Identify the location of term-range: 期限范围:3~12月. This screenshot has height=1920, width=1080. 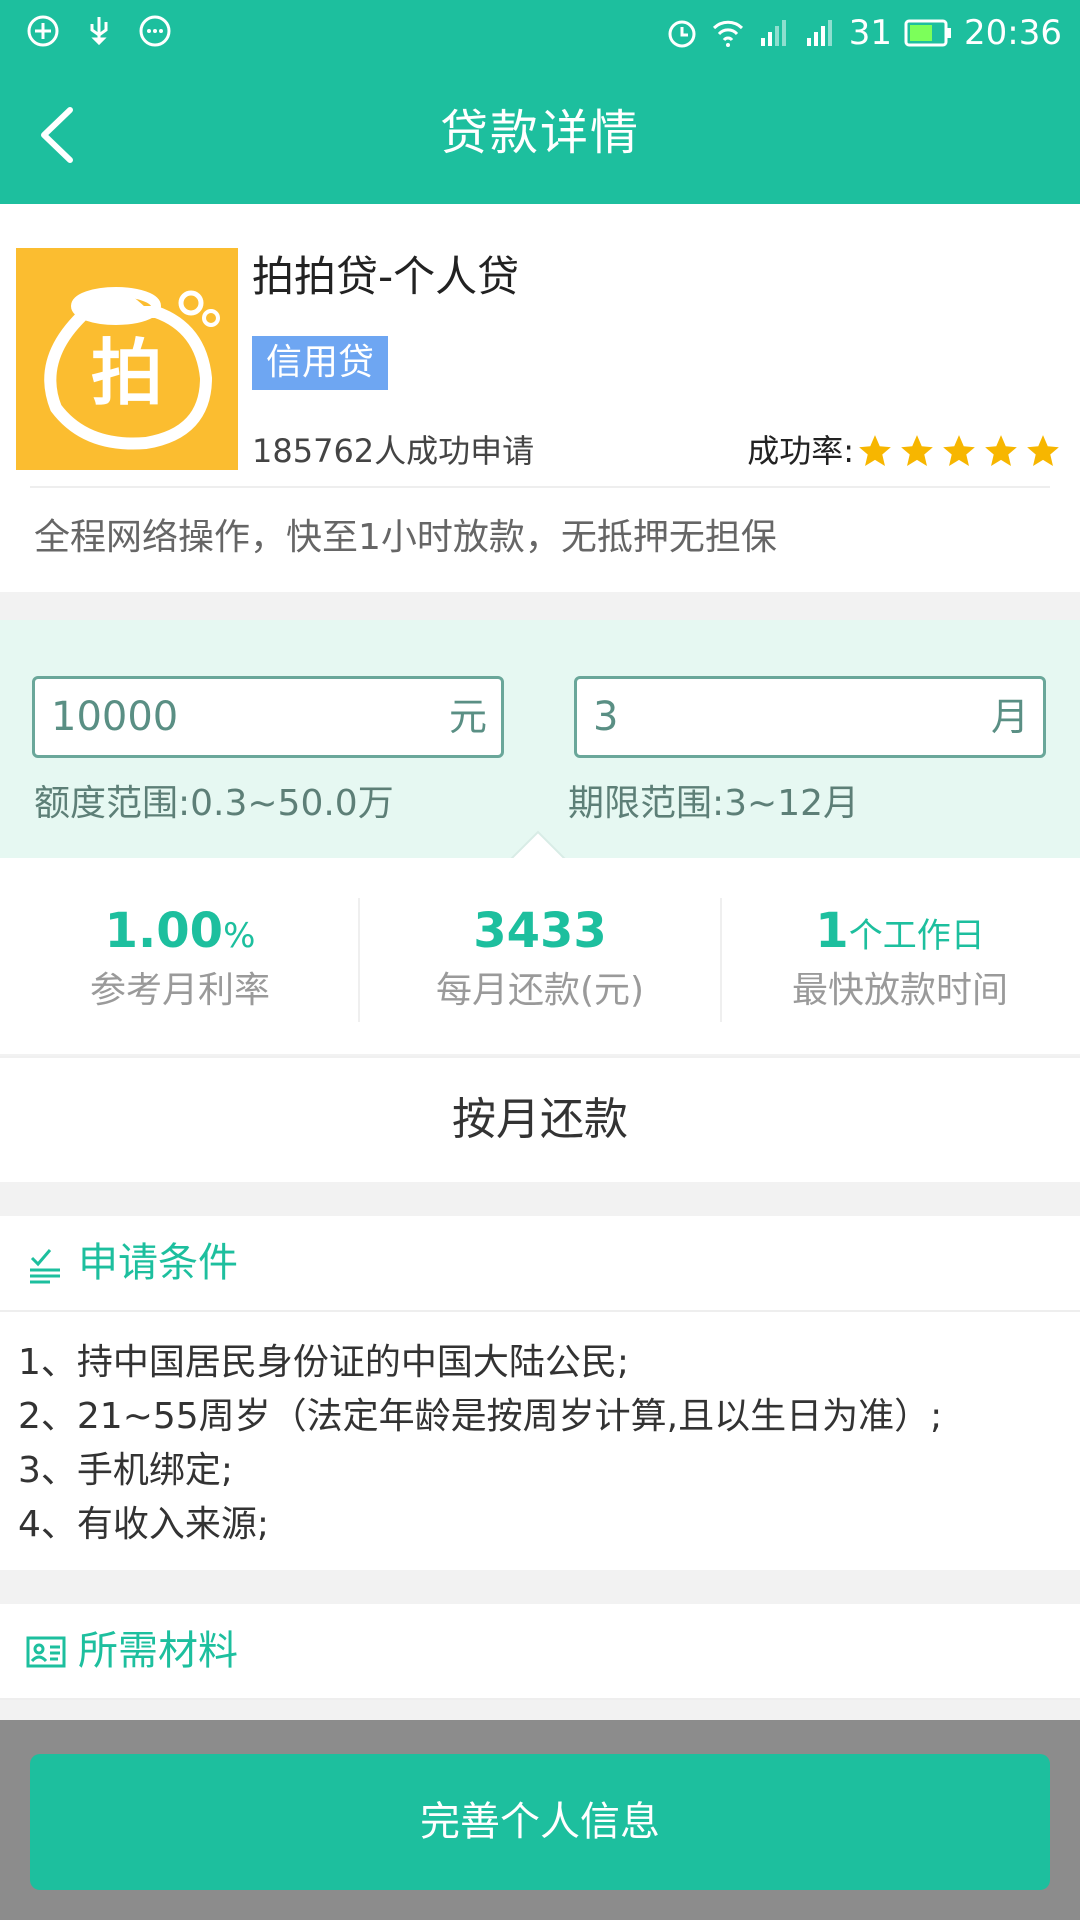
(714, 803).